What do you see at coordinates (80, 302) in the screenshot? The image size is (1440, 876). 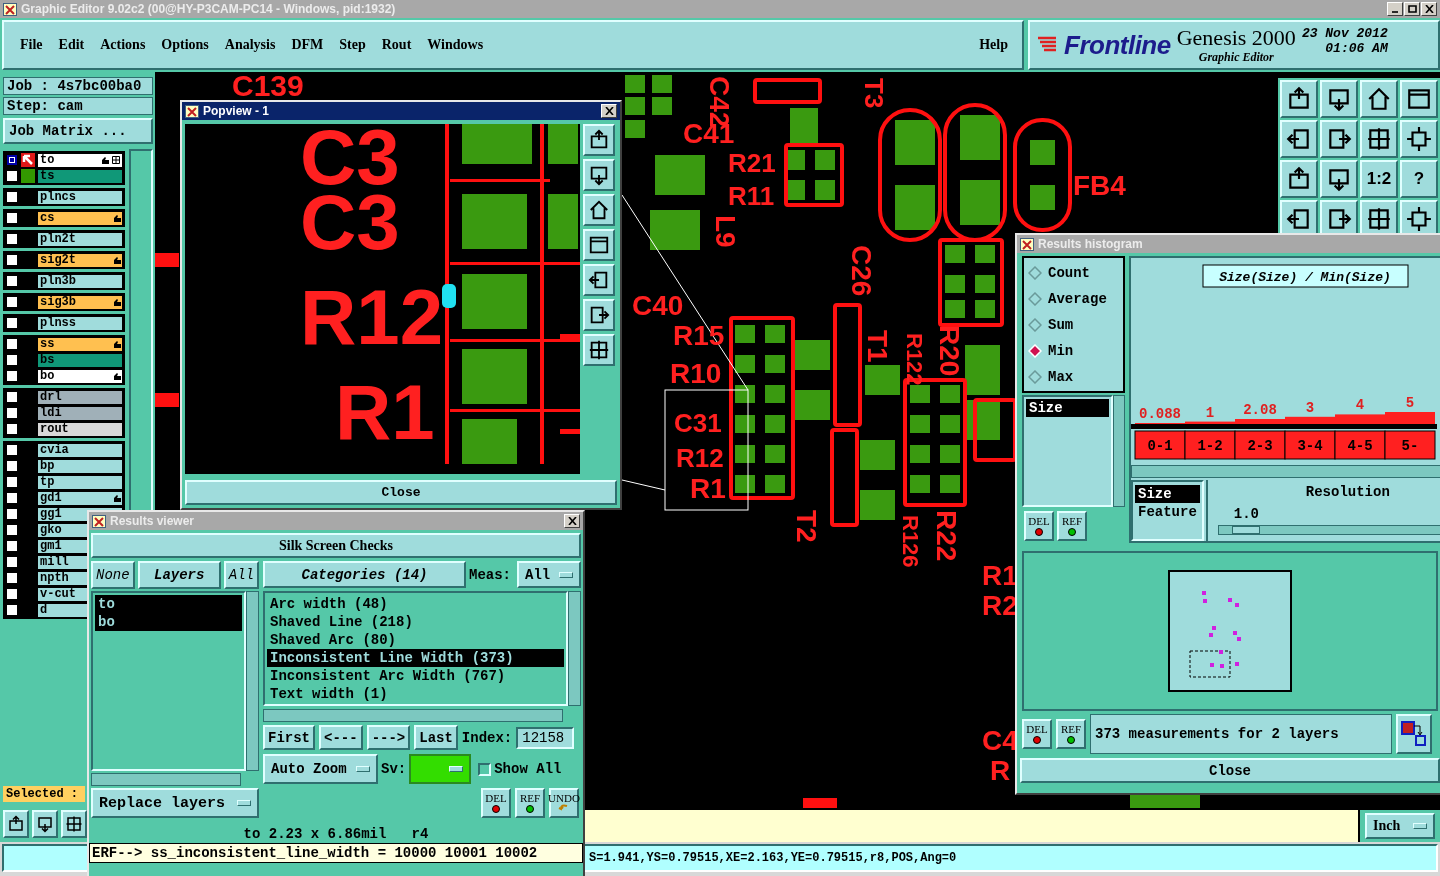 I see `layer-name-field: sig3b` at bounding box center [80, 302].